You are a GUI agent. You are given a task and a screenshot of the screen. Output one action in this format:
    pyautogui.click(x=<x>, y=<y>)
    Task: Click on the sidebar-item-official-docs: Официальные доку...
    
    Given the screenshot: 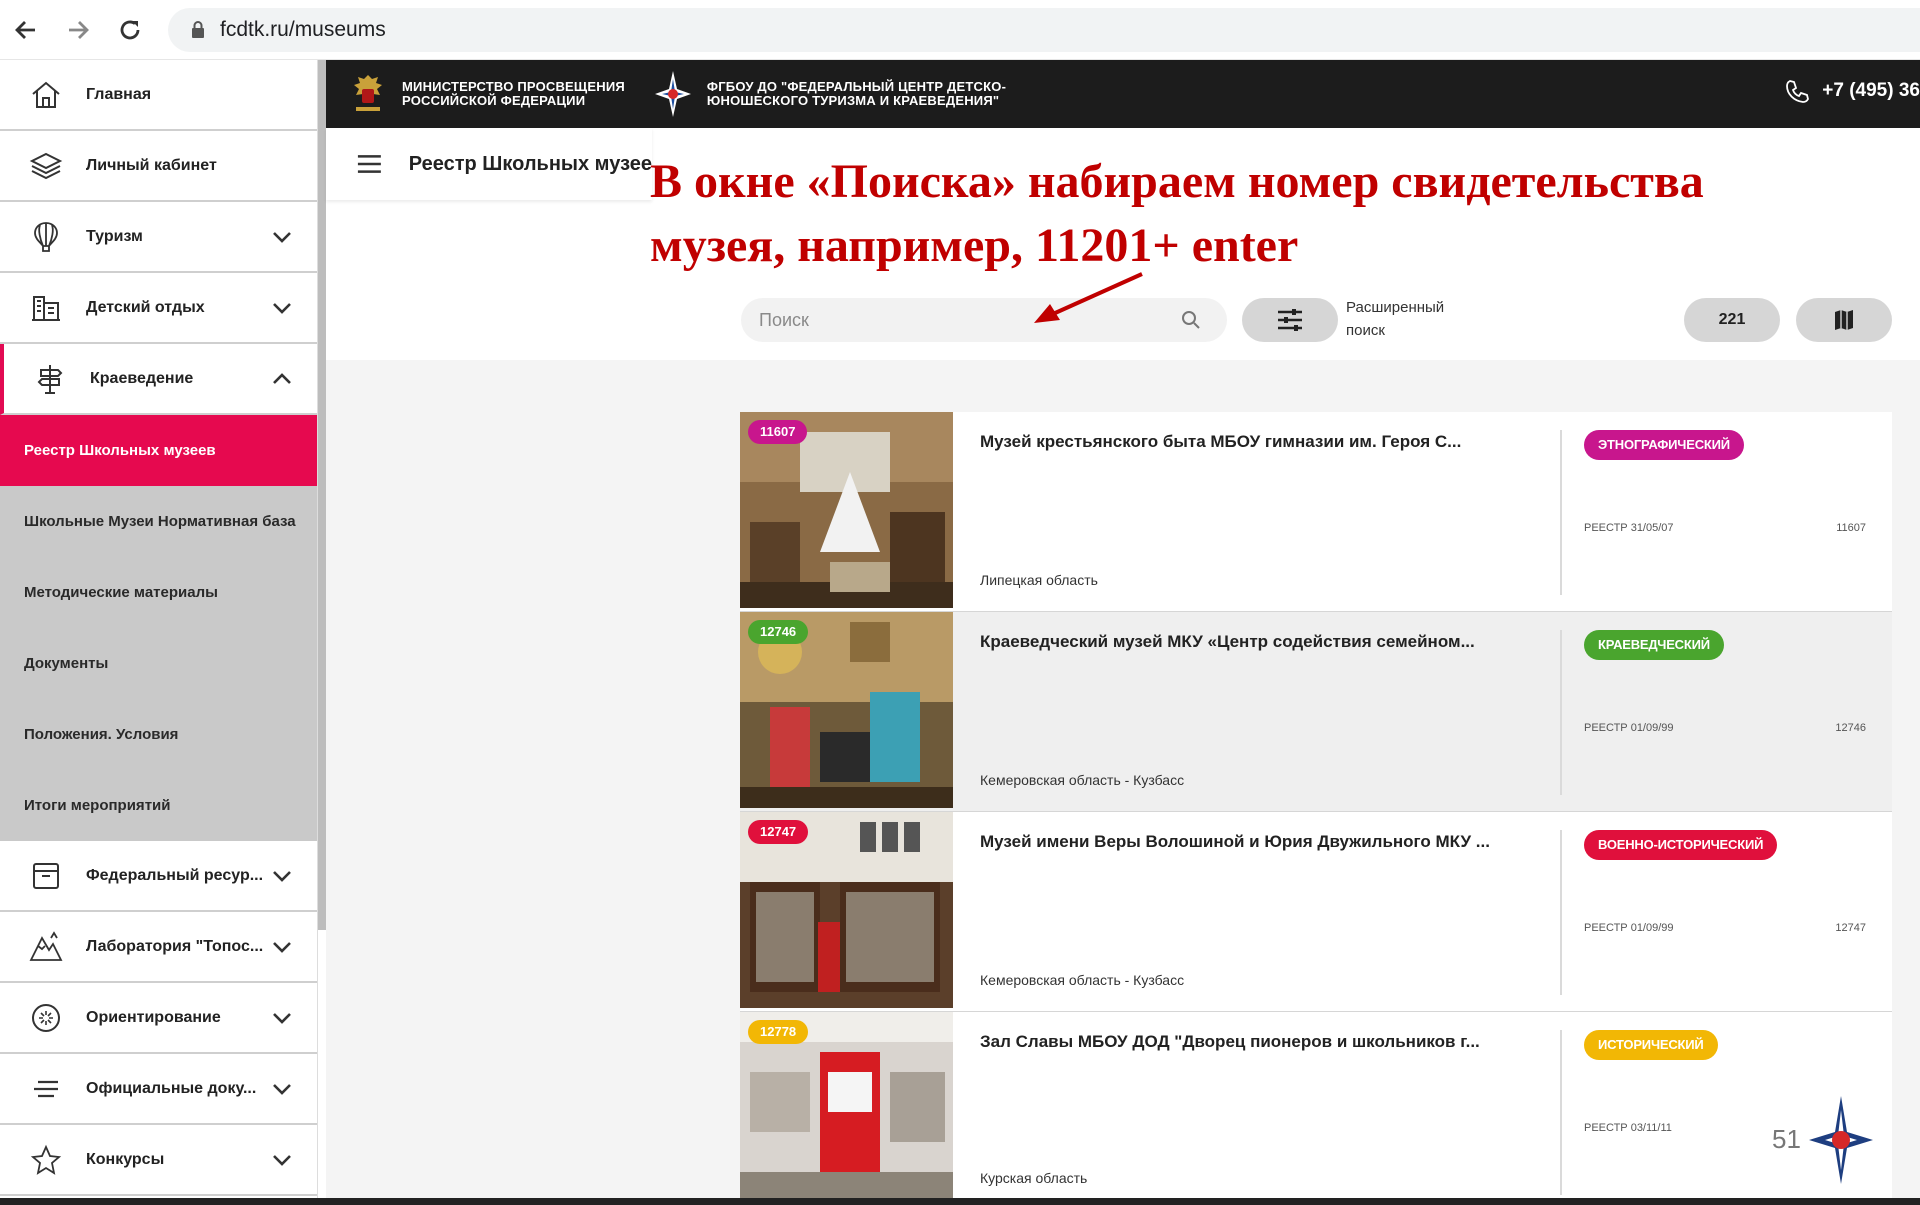 What is the action you would take?
    pyautogui.click(x=158, y=1089)
    